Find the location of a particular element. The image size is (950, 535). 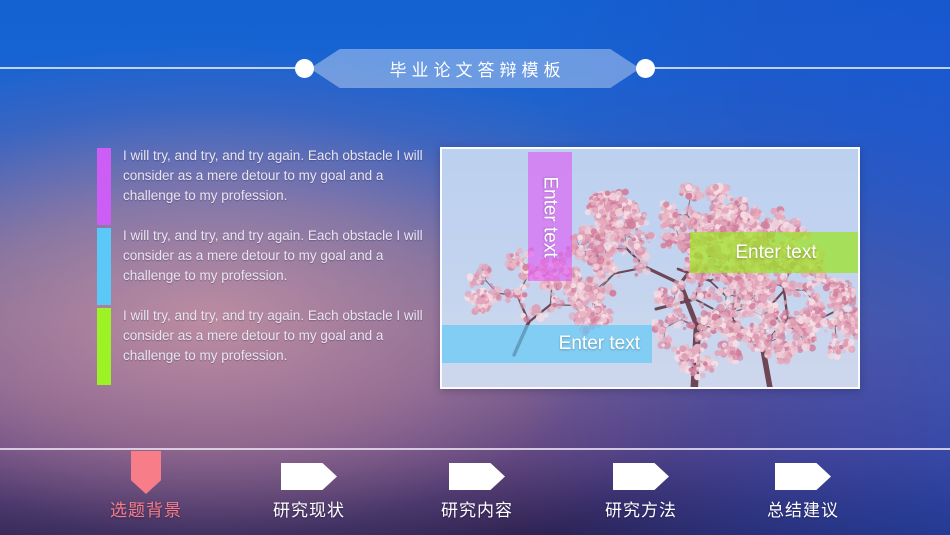

arrow-down-icon is located at coordinates (146, 472).